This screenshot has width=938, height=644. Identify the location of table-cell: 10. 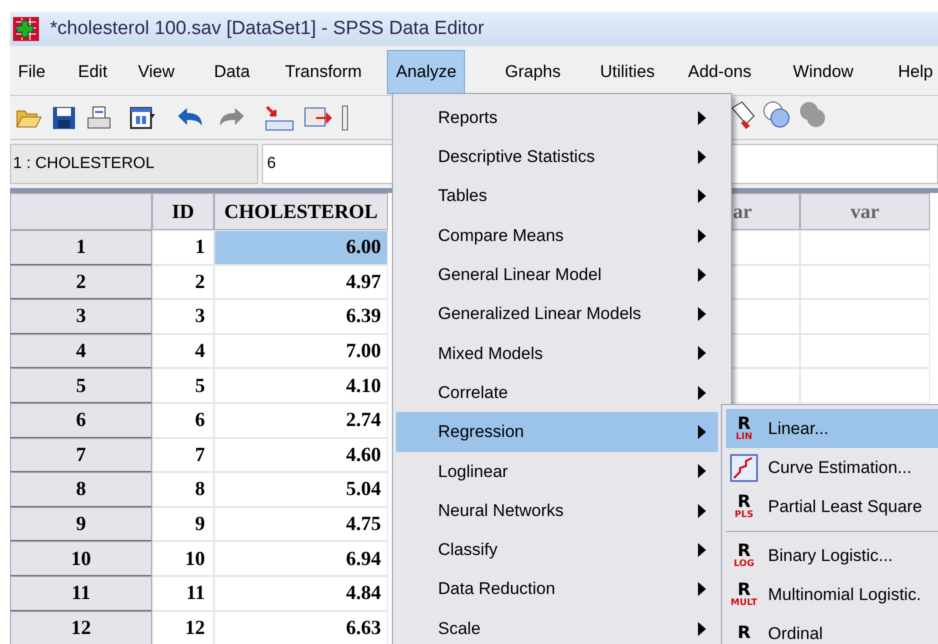
(183, 558).